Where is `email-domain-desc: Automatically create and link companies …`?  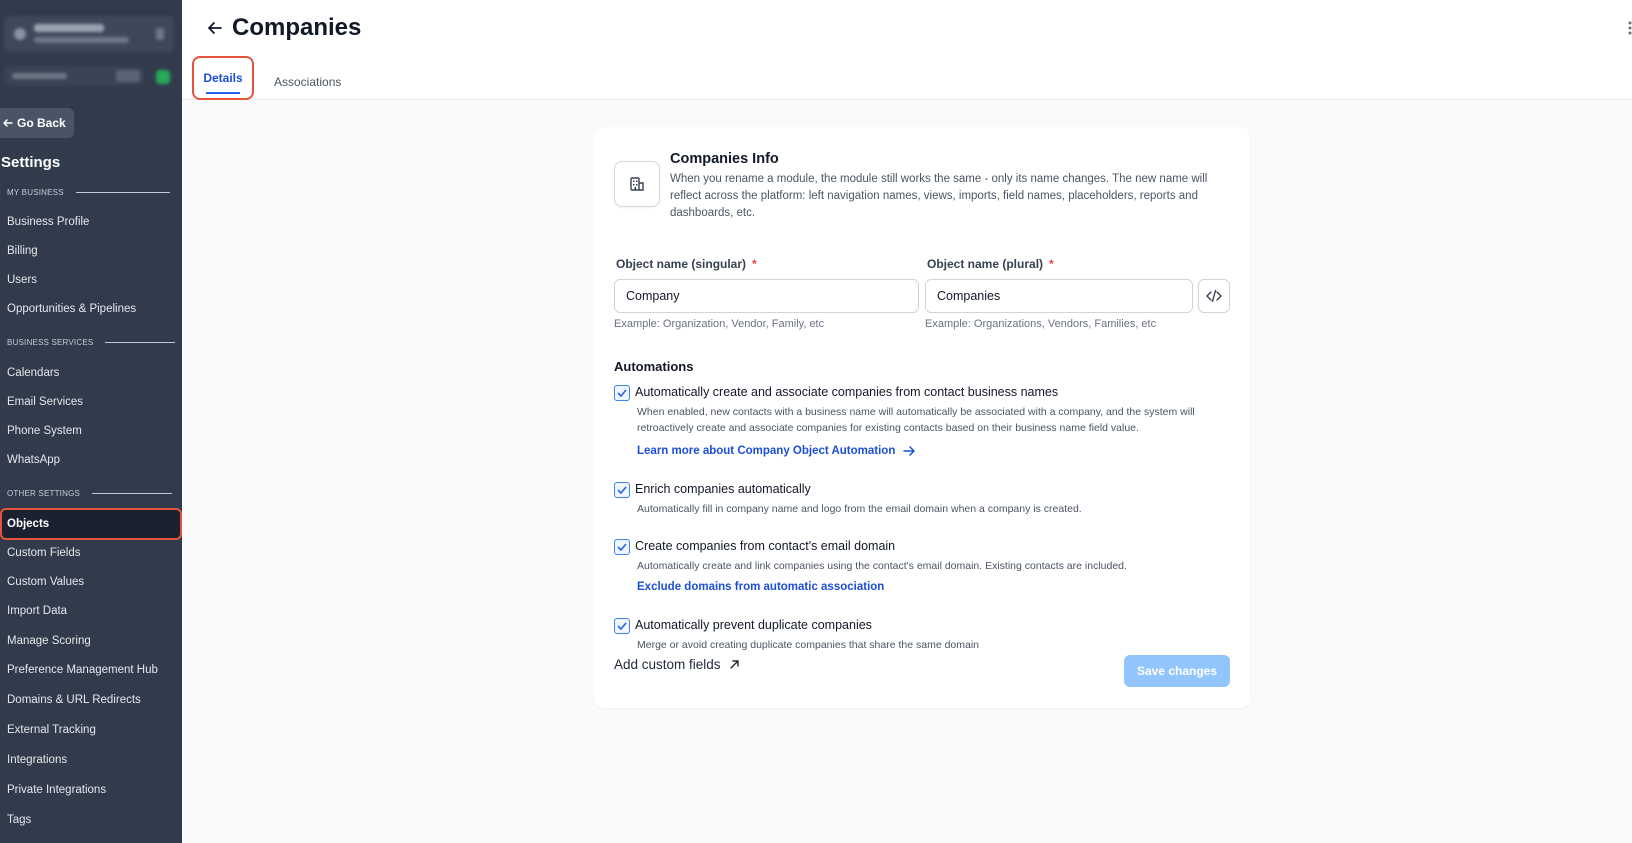 email-domain-desc: Automatically create and link companies … is located at coordinates (882, 566).